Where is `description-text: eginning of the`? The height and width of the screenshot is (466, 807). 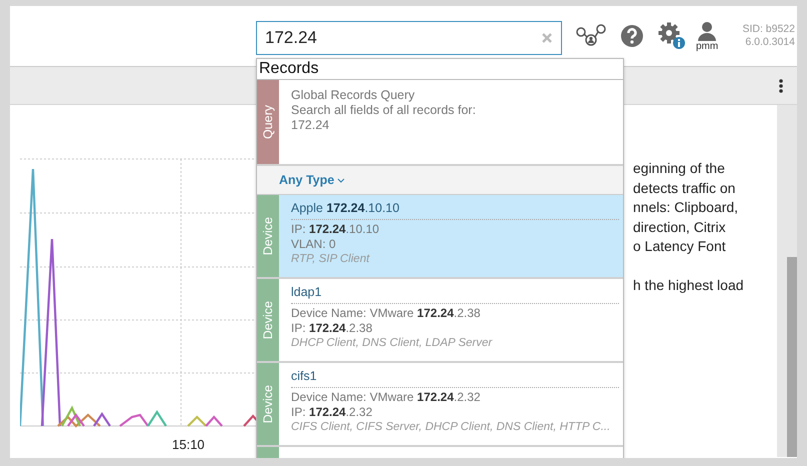
description-text: eginning of the is located at coordinates (679, 168).